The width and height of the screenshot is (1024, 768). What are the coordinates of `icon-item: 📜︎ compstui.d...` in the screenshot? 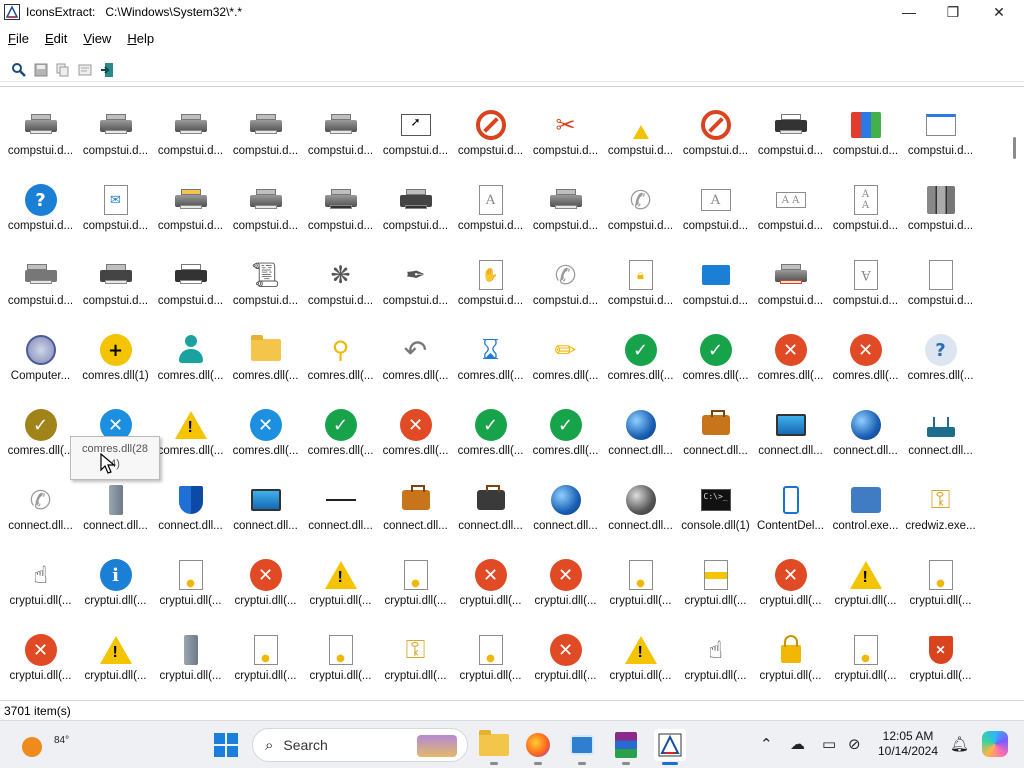 It's located at (265, 286).